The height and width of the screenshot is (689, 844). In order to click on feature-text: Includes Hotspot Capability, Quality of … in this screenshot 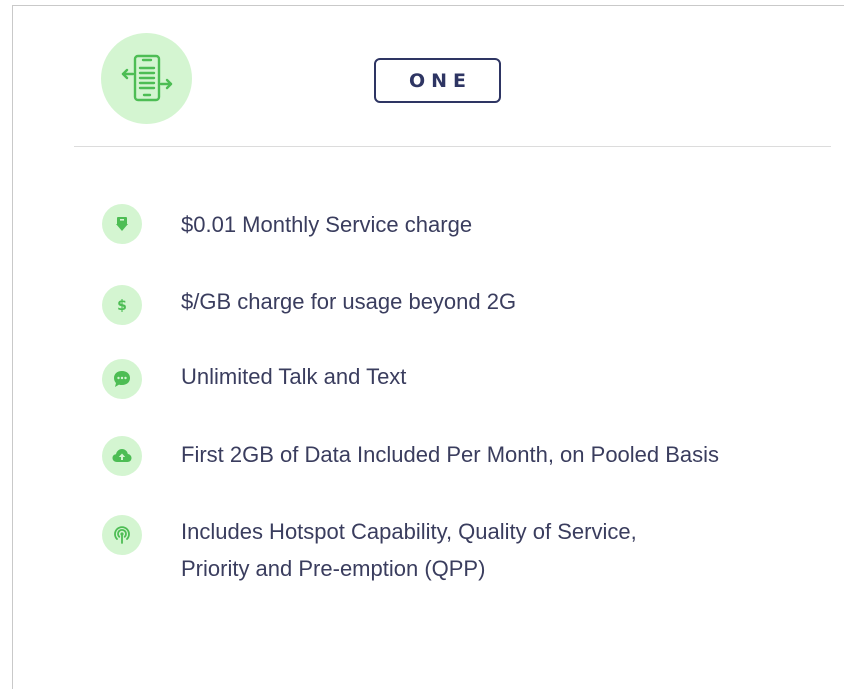, I will do `click(409, 550)`.